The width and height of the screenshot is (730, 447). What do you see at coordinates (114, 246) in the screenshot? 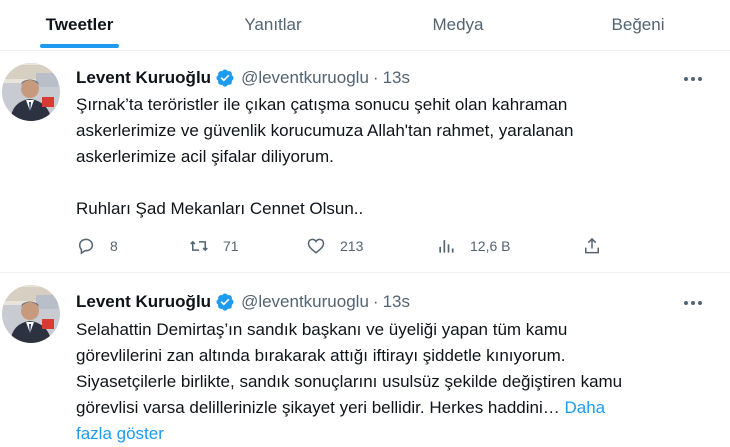
I see `reply-count: 8` at bounding box center [114, 246].